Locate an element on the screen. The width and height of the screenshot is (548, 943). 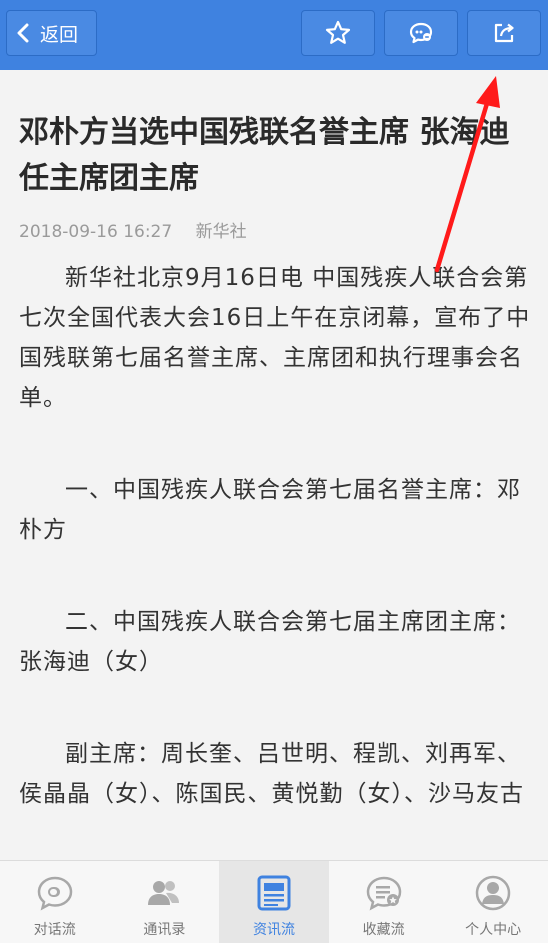
tab-contacts: 通讯录 is located at coordinates (165, 902).